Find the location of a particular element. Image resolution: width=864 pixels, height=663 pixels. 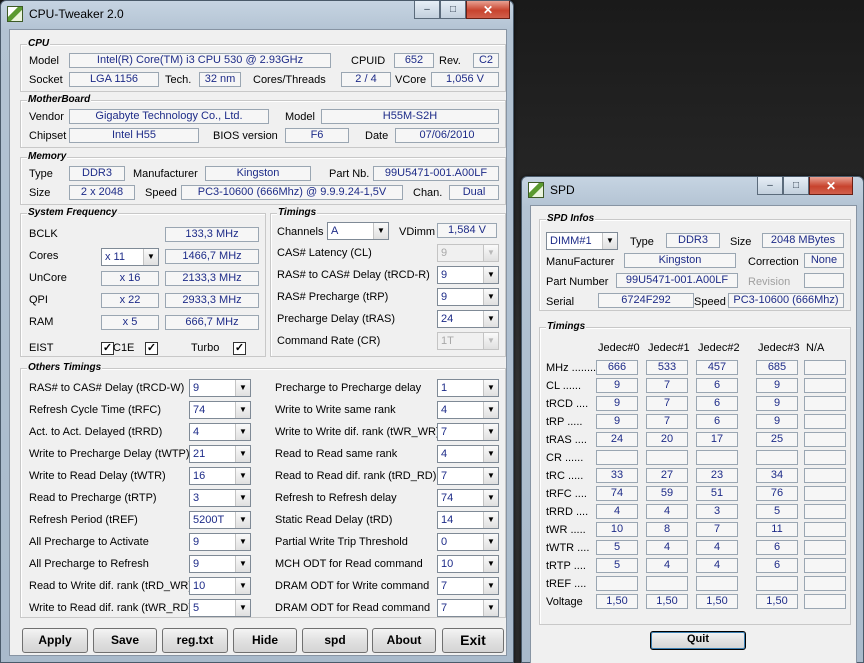

spd-cell-11-3: 6 is located at coordinates (777, 565).